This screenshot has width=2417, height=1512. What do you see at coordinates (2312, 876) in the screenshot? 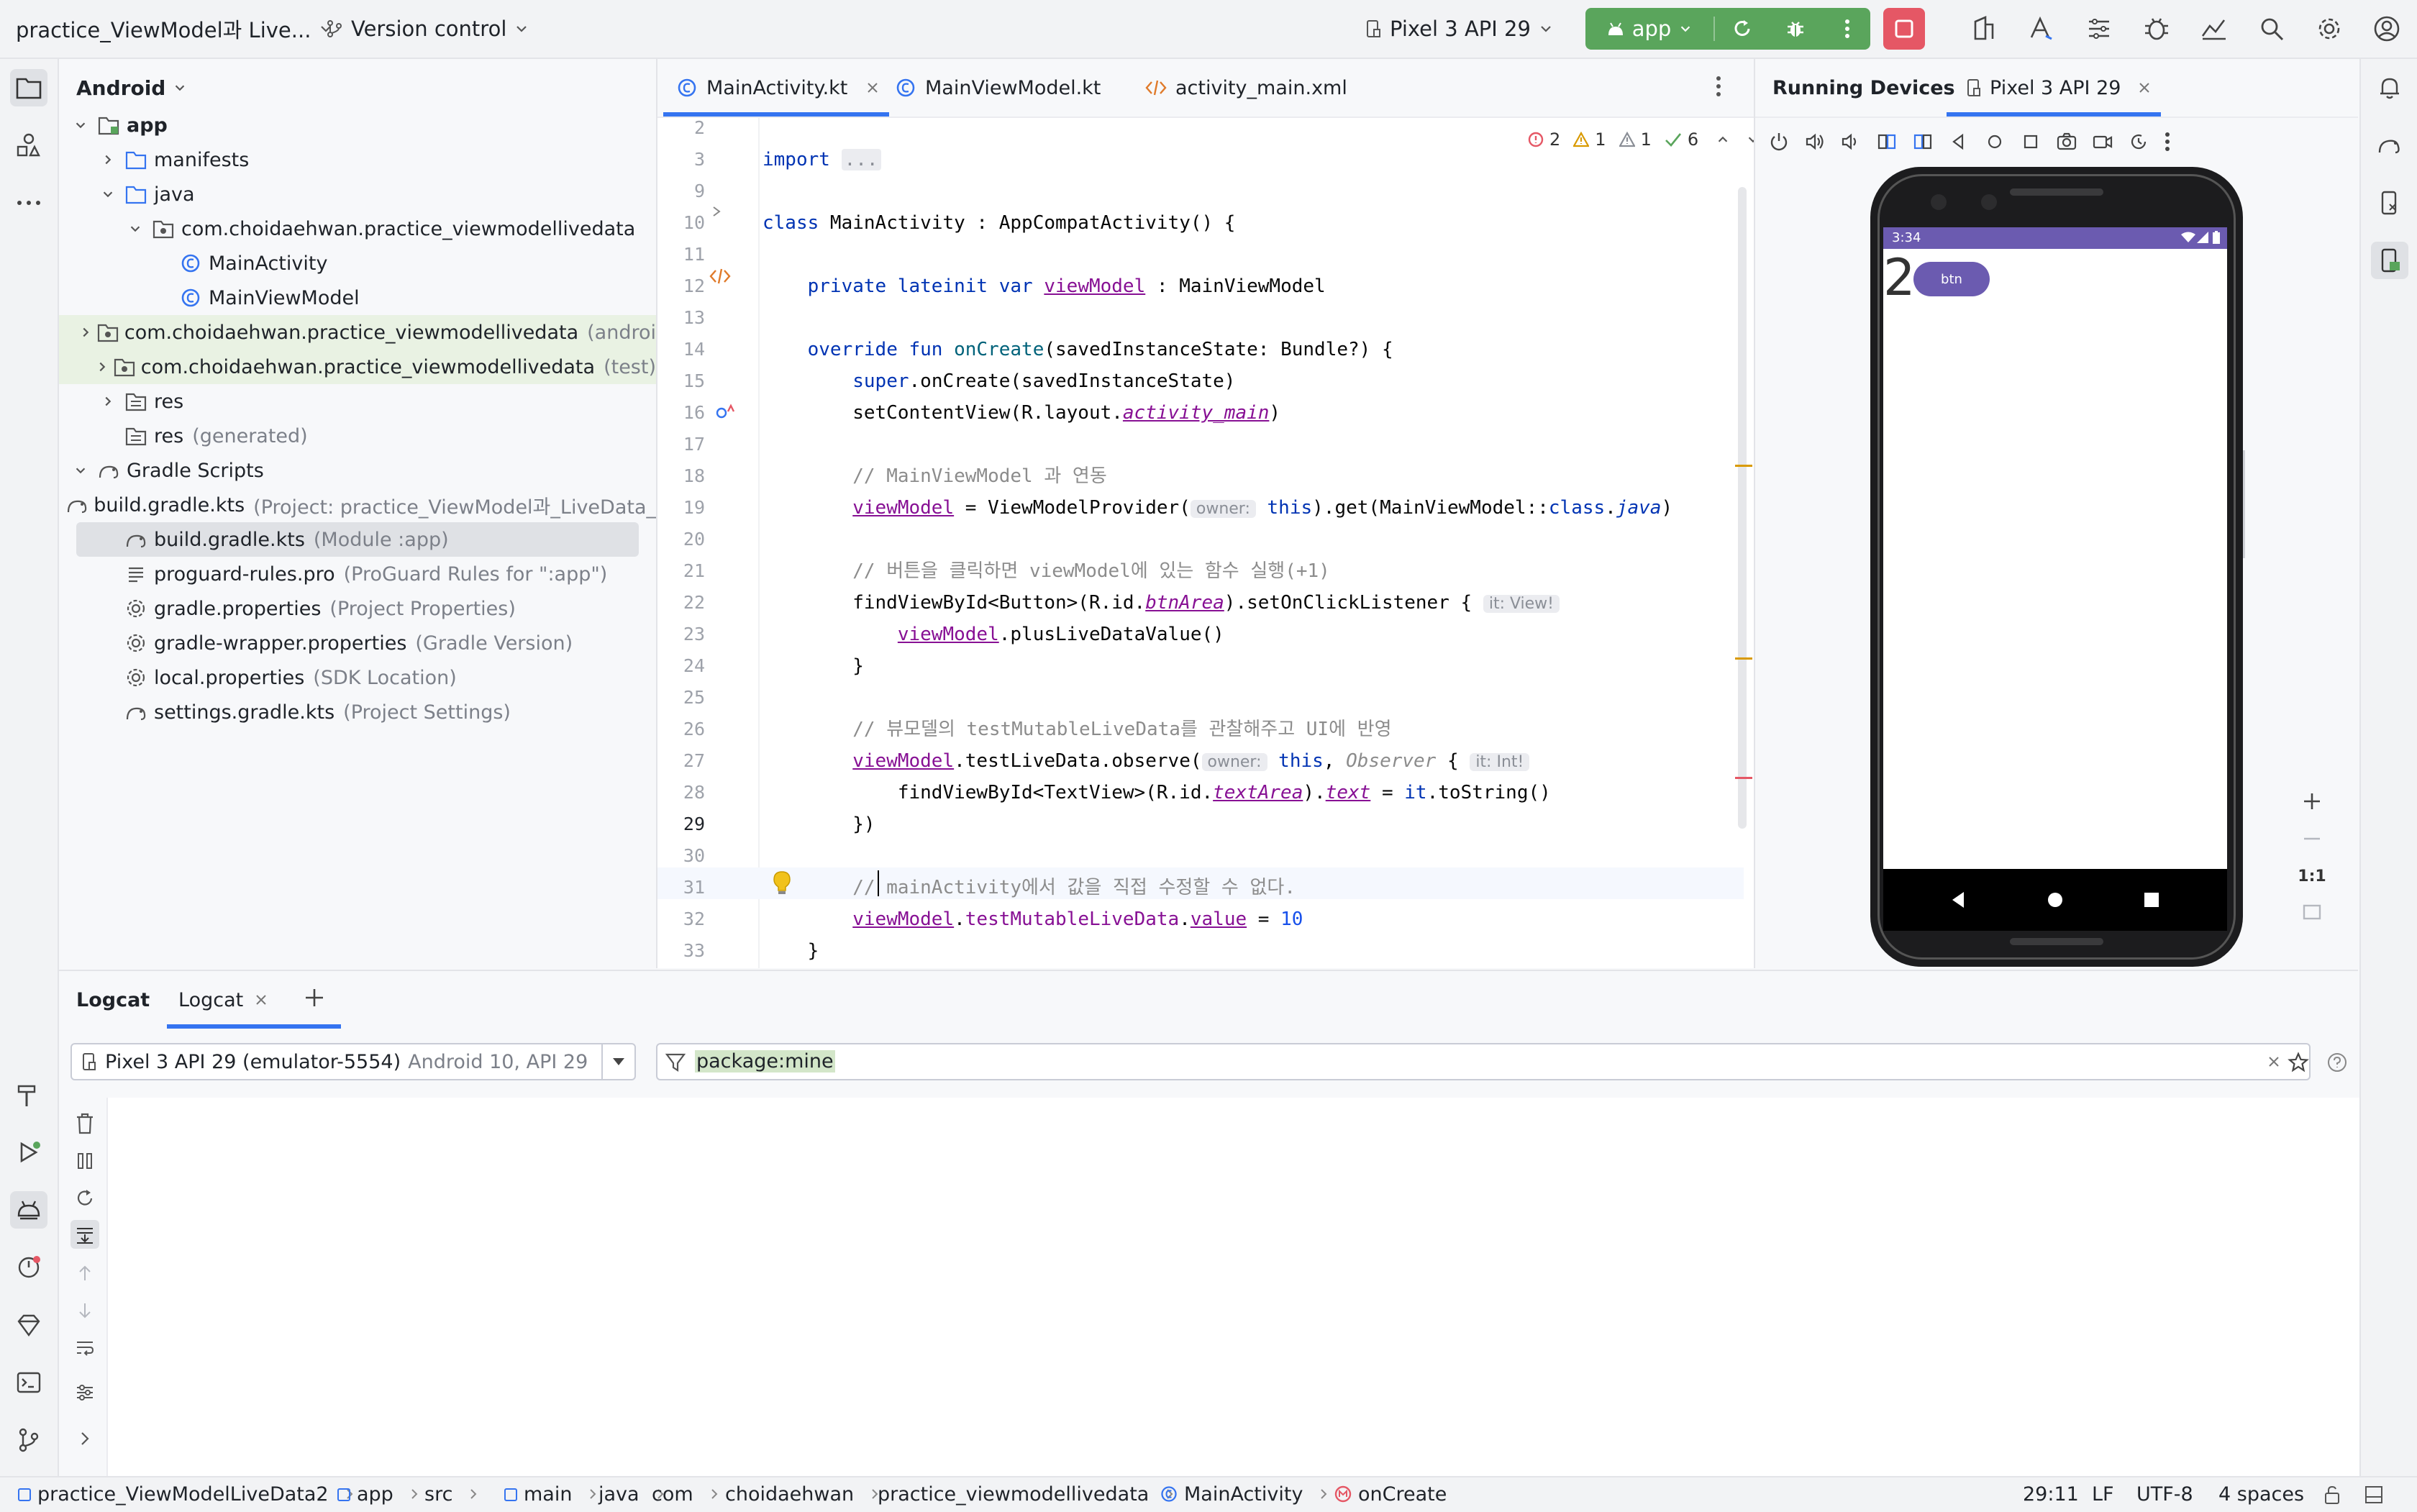
I see `zoom-actual-button: 1:1` at bounding box center [2312, 876].